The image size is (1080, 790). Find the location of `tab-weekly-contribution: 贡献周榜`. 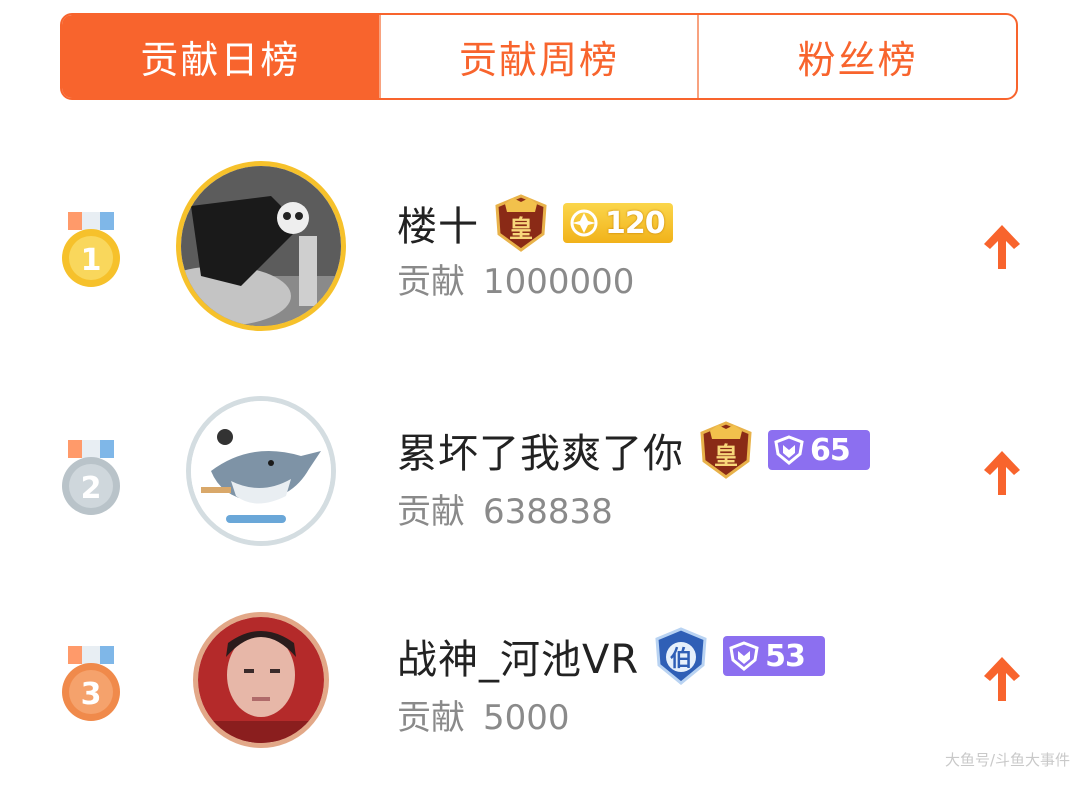

tab-weekly-contribution: 贡献周榜 is located at coordinates (538, 56).